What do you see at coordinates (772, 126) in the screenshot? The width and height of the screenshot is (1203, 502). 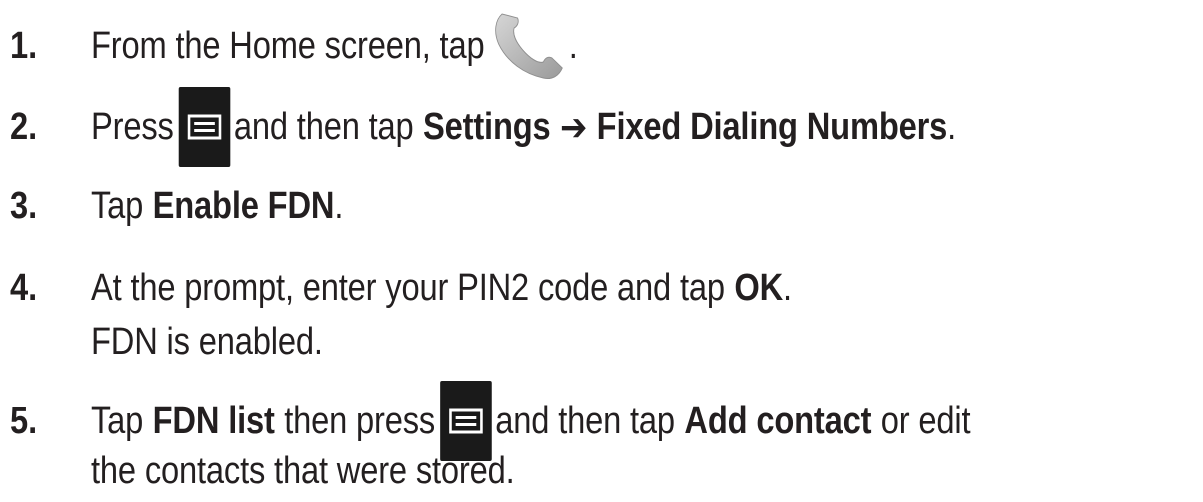 I see `step-2-bold-fdn: Fixed Dialing Numbers` at bounding box center [772, 126].